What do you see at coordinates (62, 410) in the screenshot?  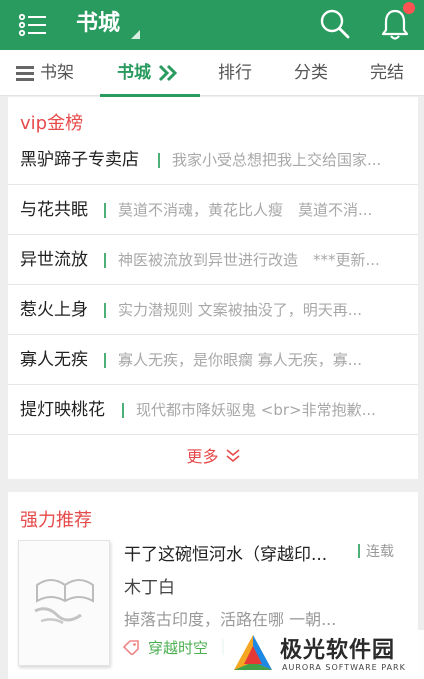 I see `book-name: 提灯映桃花` at bounding box center [62, 410].